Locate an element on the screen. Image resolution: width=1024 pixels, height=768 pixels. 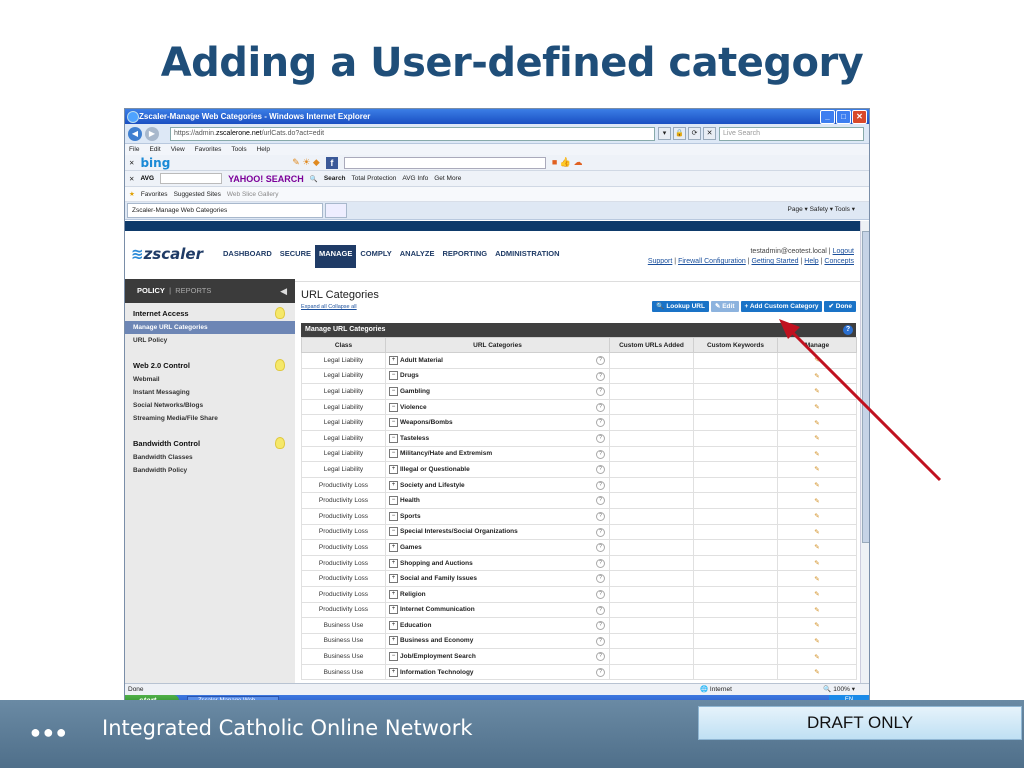
web-slice-gallery-link: Web Slice Gallery is located at coordinates (253, 194).